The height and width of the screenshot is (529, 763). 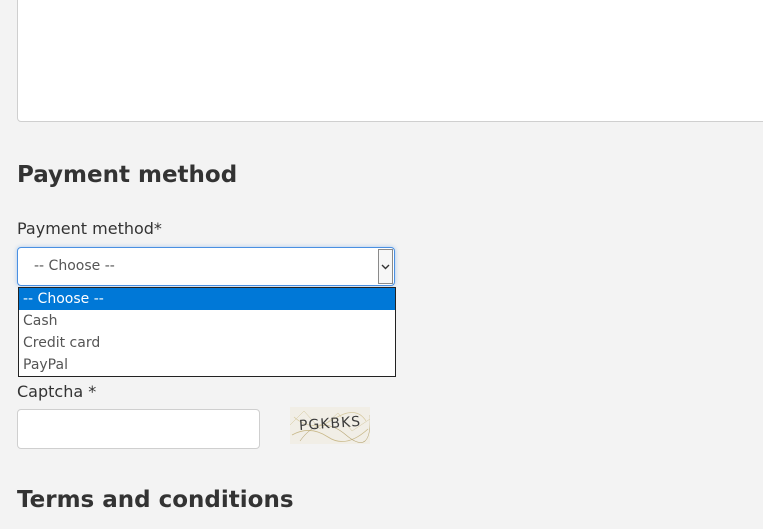 What do you see at coordinates (127, 175) in the screenshot?
I see `payment-method-heading: Payment method` at bounding box center [127, 175].